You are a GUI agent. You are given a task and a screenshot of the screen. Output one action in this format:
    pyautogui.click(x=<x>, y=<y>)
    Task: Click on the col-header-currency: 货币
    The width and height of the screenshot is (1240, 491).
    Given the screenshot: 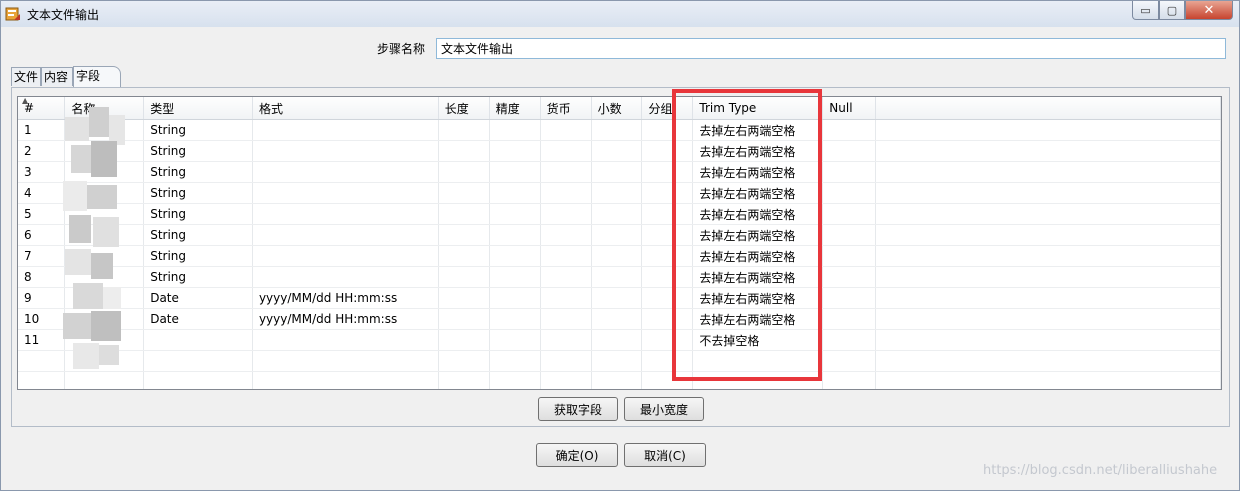 What is the action you would take?
    pyautogui.click(x=566, y=108)
    